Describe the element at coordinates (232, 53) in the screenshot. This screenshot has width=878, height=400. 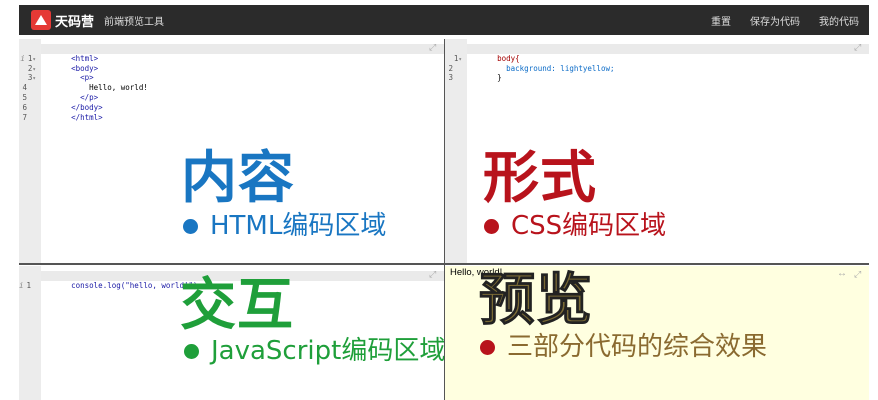
I see `code-line: i 1▾ <html>` at that location.